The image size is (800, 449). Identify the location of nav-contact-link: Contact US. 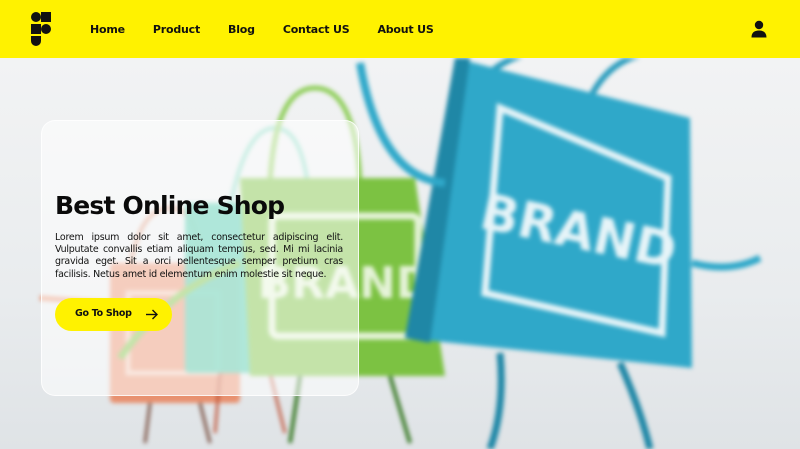
(316, 29).